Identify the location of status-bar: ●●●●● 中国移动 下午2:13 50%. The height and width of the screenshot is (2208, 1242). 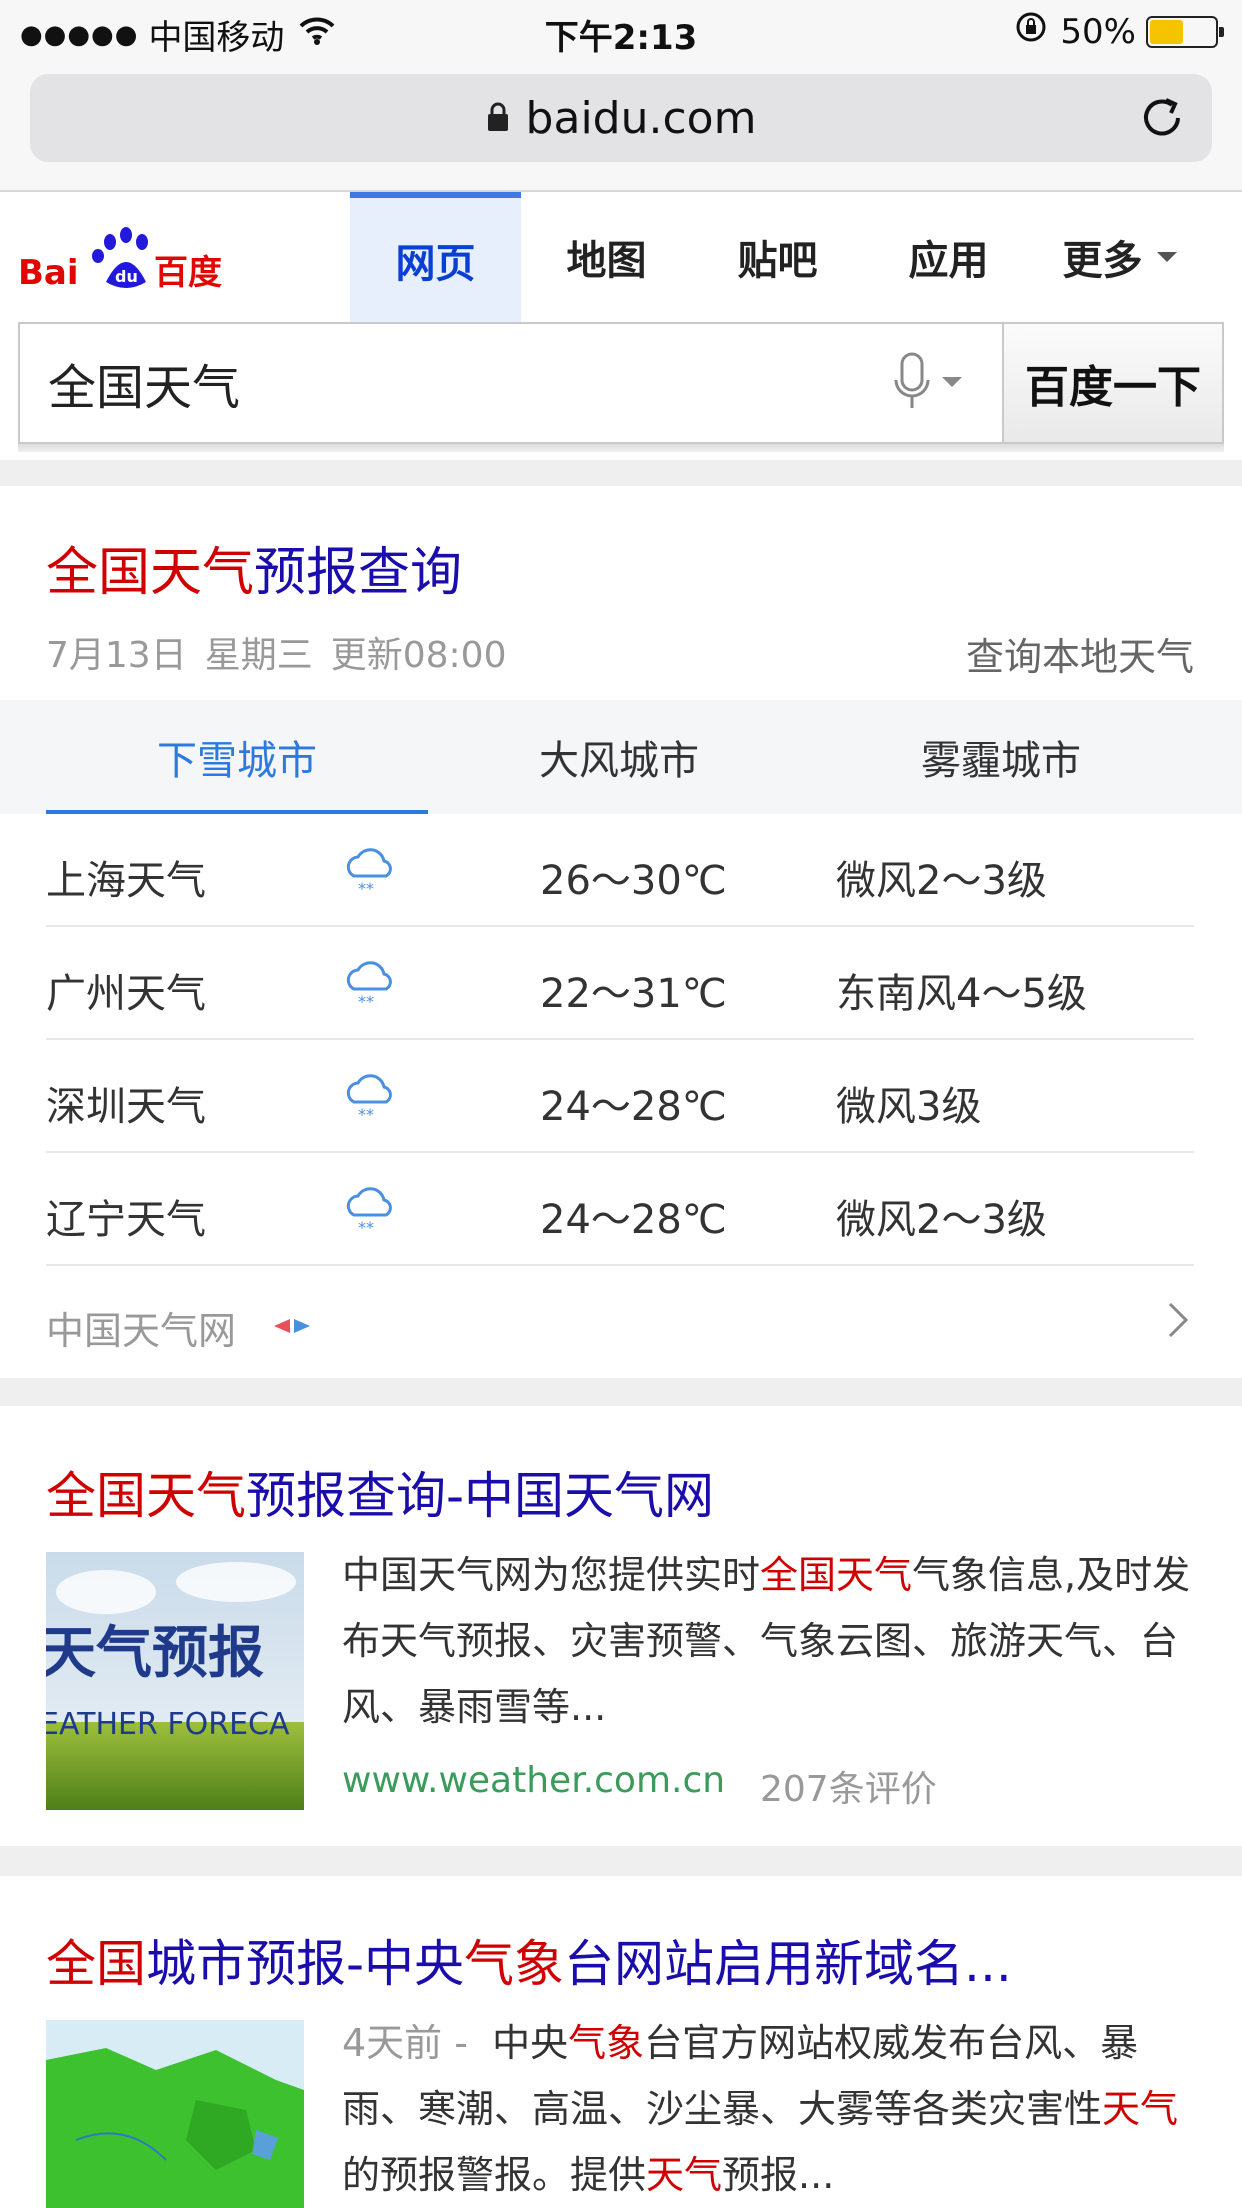
(621, 31).